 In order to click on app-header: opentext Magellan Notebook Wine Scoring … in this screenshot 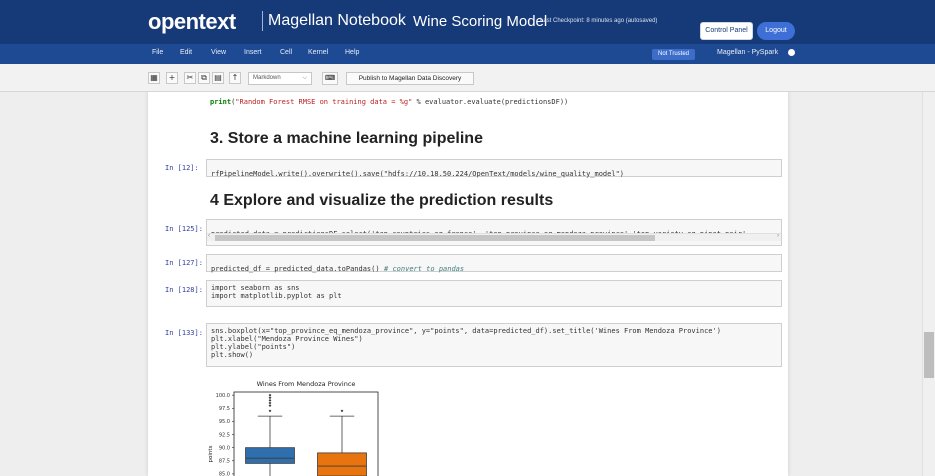, I will do `click(467, 22)`.